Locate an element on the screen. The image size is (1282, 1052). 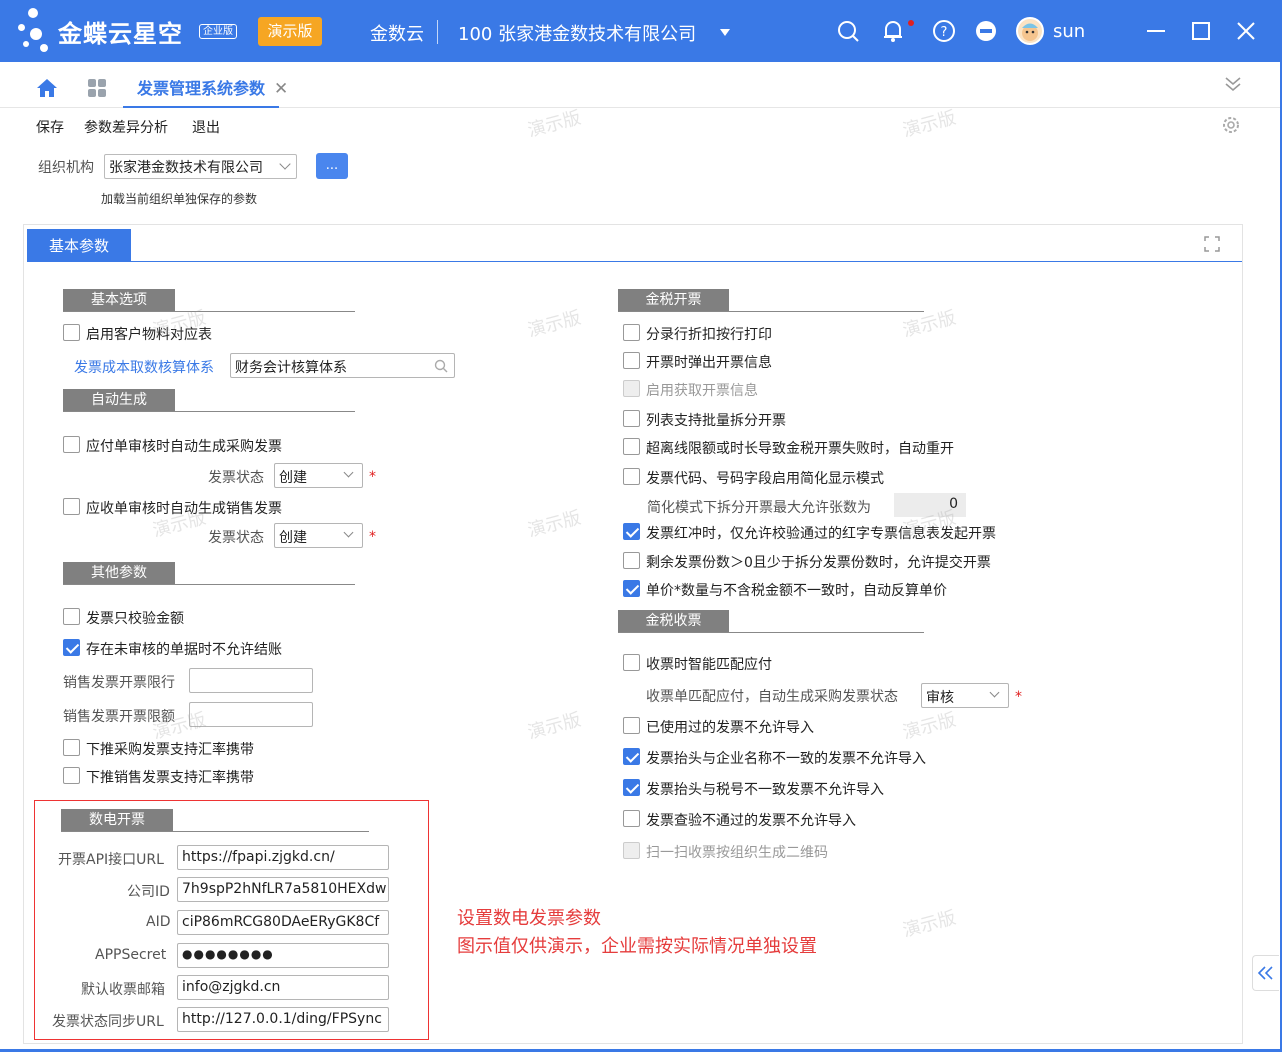
aid-value: ciP86mRCG80DAeERyGK8Cf is located at coordinates (281, 922).